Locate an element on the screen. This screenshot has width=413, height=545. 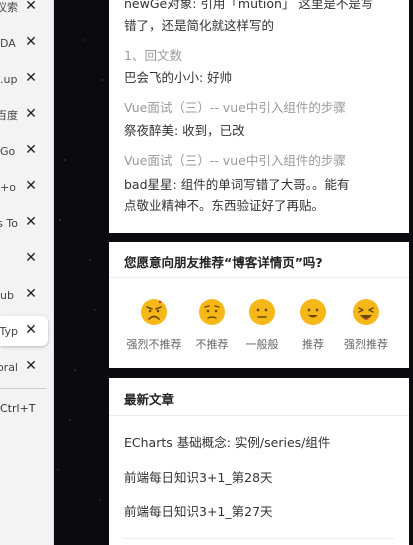
reaction-label: 强烈不推荐 is located at coordinates (154, 344).